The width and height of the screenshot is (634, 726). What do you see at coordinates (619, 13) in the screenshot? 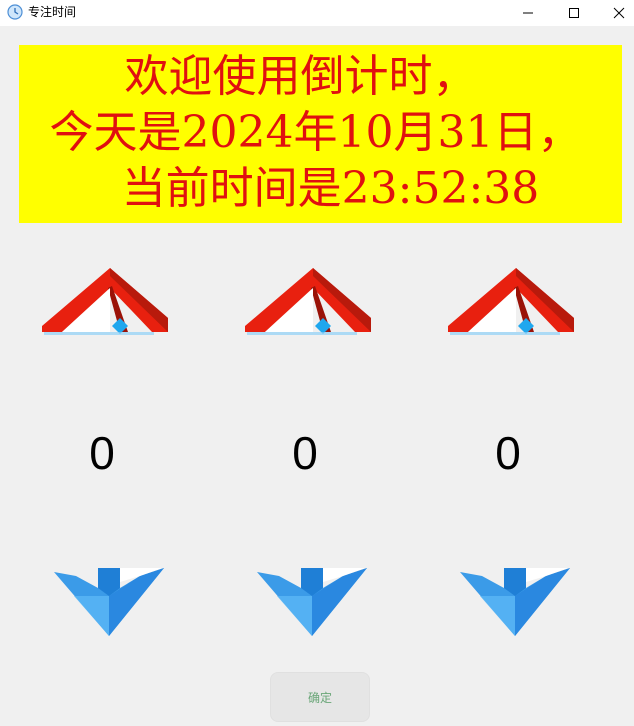
I see `close-icon` at bounding box center [619, 13].